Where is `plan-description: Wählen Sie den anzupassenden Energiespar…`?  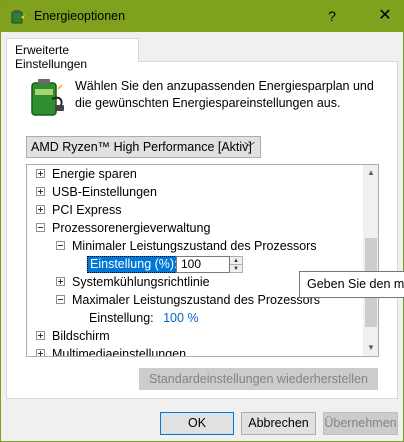
plan-description: Wählen Sie den anzupassenden Energiespar… is located at coordinates (224, 94).